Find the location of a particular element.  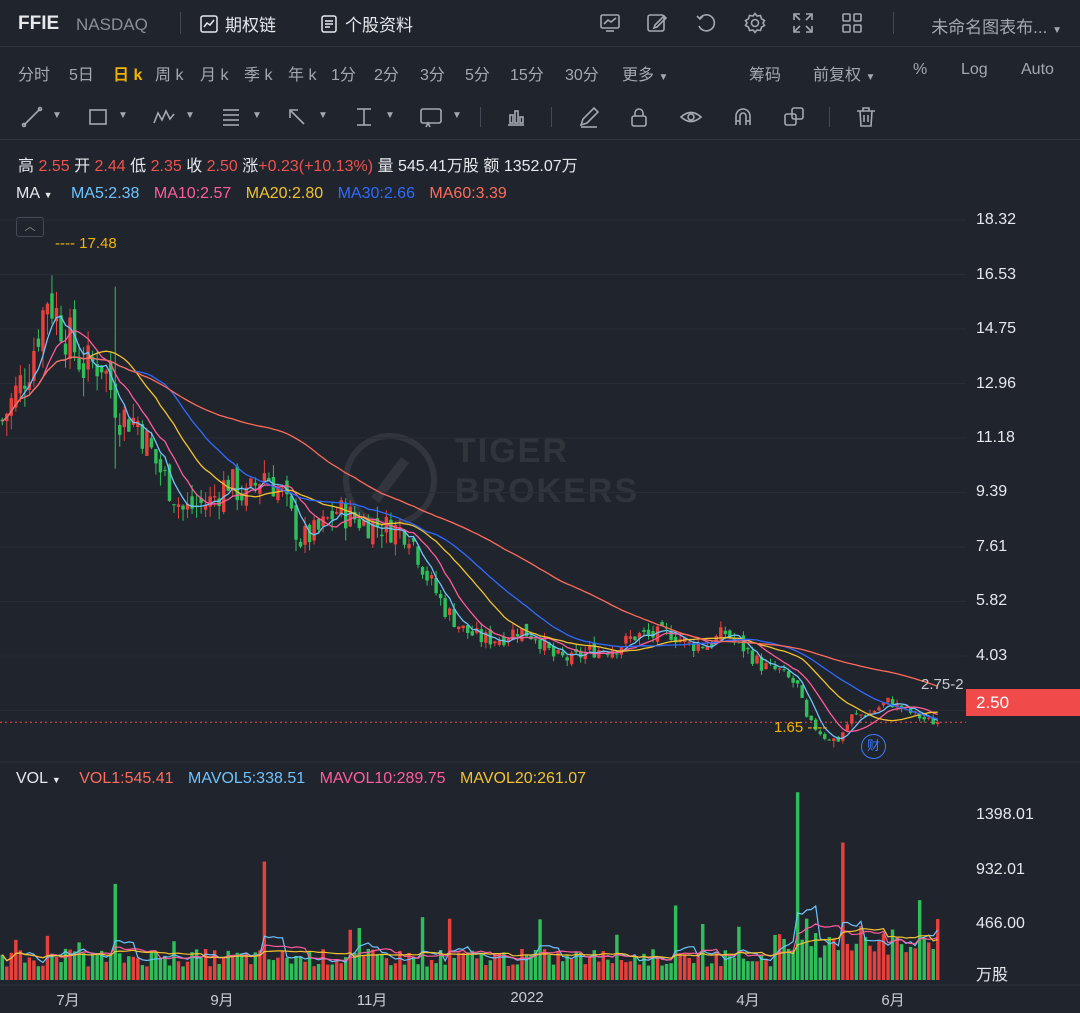

x-axis-tick: 6月 is located at coordinates (893, 1000).